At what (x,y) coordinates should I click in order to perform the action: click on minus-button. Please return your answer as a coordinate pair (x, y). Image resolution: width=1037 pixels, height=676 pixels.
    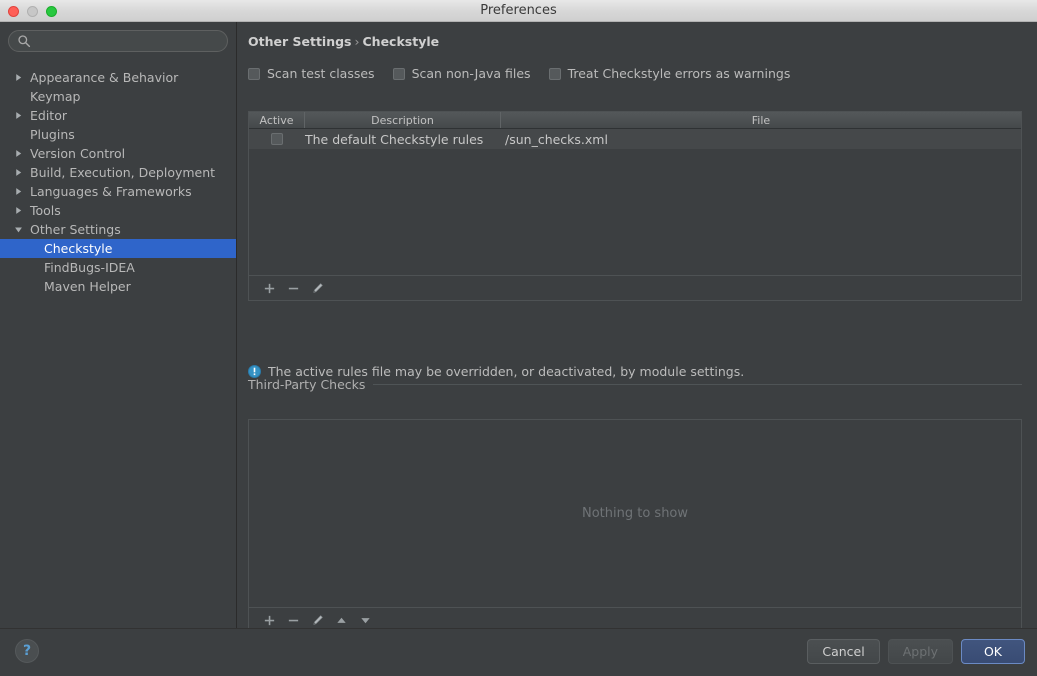
    Looking at the image, I should click on (293, 288).